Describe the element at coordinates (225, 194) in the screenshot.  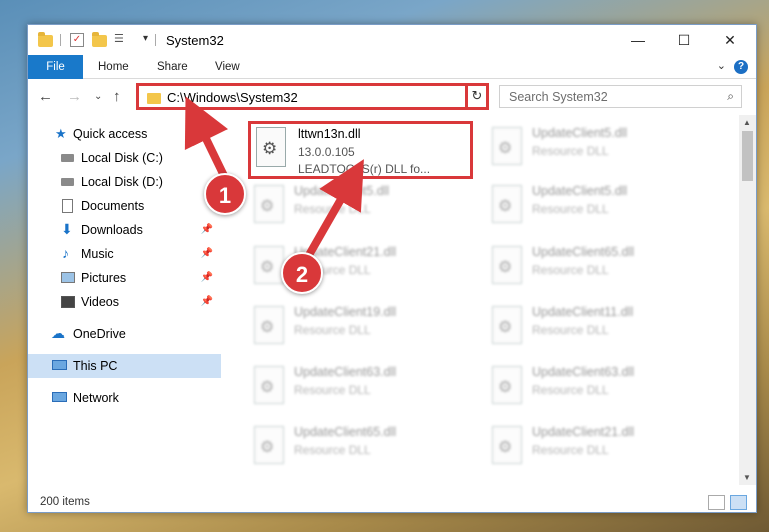
I see `callout-badge-1: 1` at that location.